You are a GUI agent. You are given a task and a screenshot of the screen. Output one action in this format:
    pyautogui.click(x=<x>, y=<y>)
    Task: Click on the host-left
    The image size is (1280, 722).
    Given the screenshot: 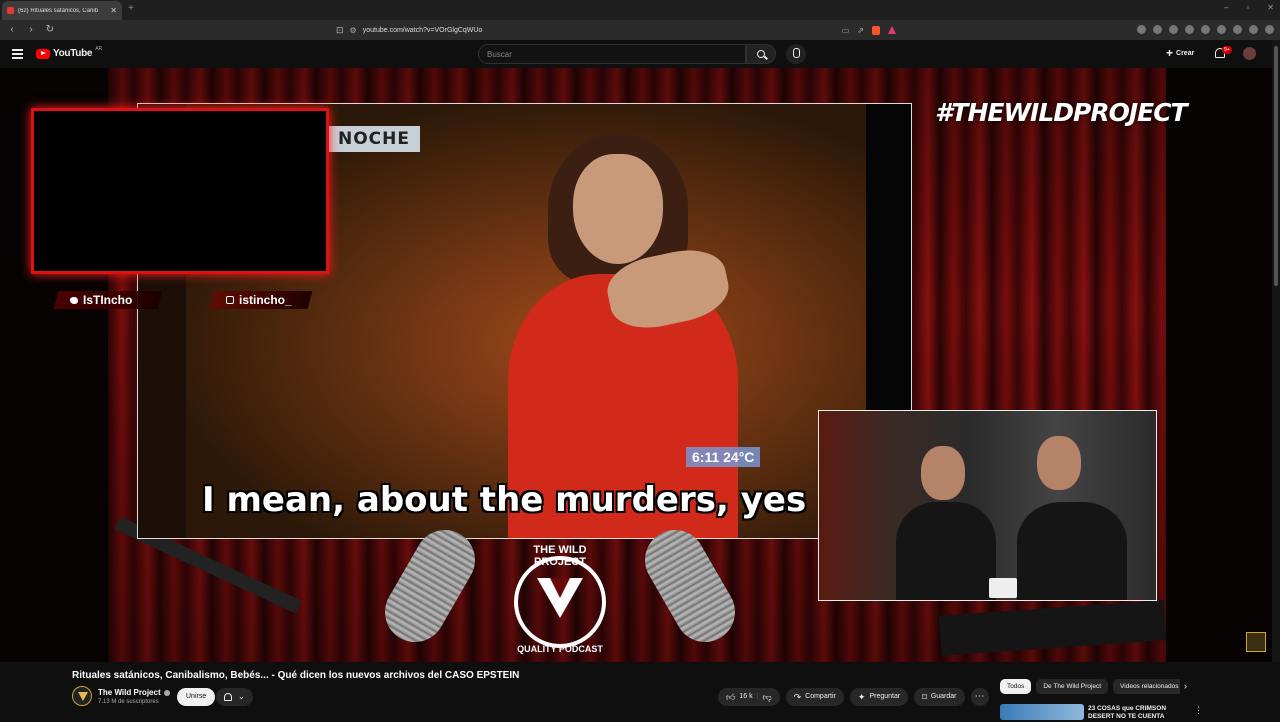 What is the action you would take?
    pyautogui.click(x=946, y=518)
    